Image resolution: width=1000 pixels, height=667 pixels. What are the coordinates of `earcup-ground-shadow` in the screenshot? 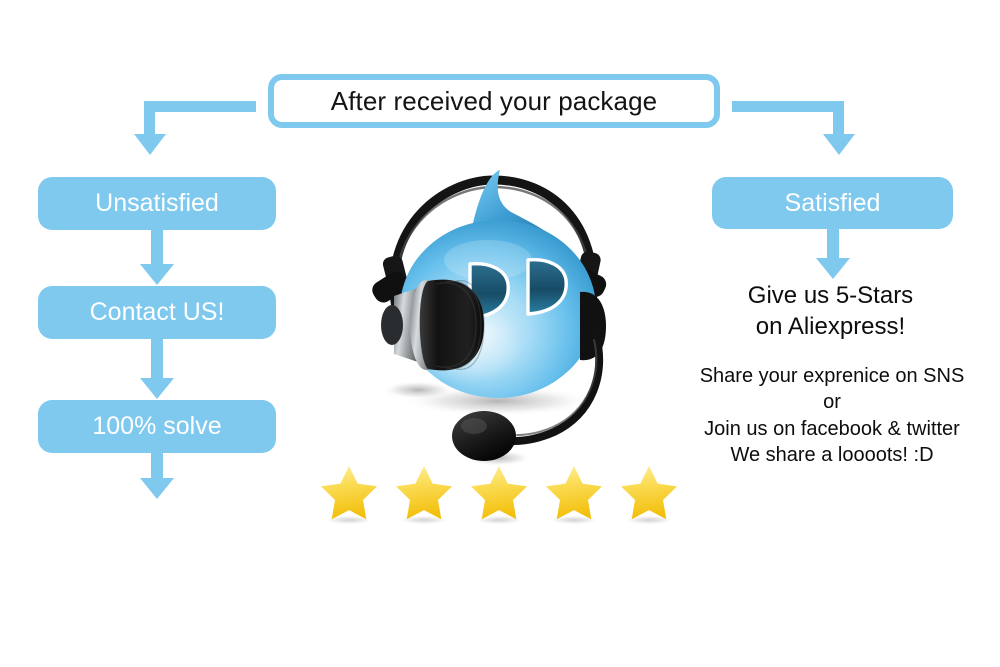 It's located at (418, 390).